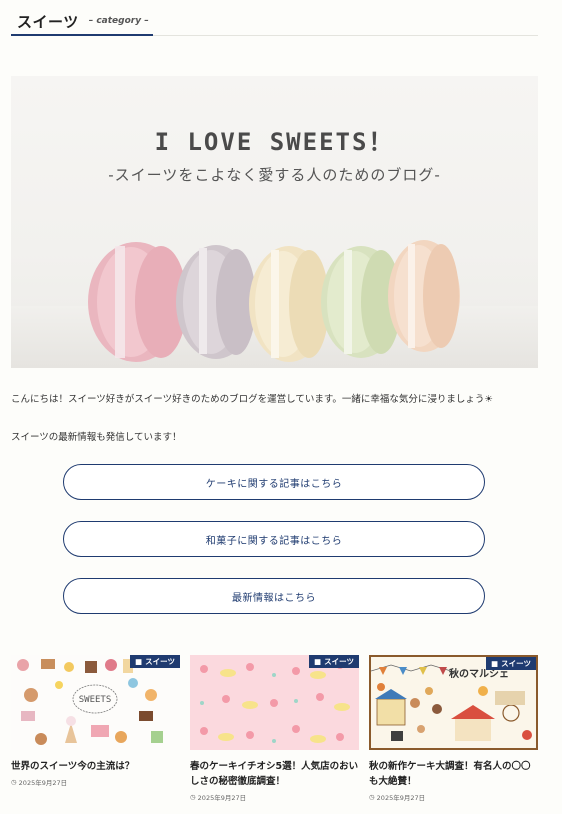  What do you see at coordinates (274, 774) in the screenshot?
I see `card-title: 春のケーキイチオシ5選！人気店のおいしさの秘密徹底調査！` at bounding box center [274, 774].